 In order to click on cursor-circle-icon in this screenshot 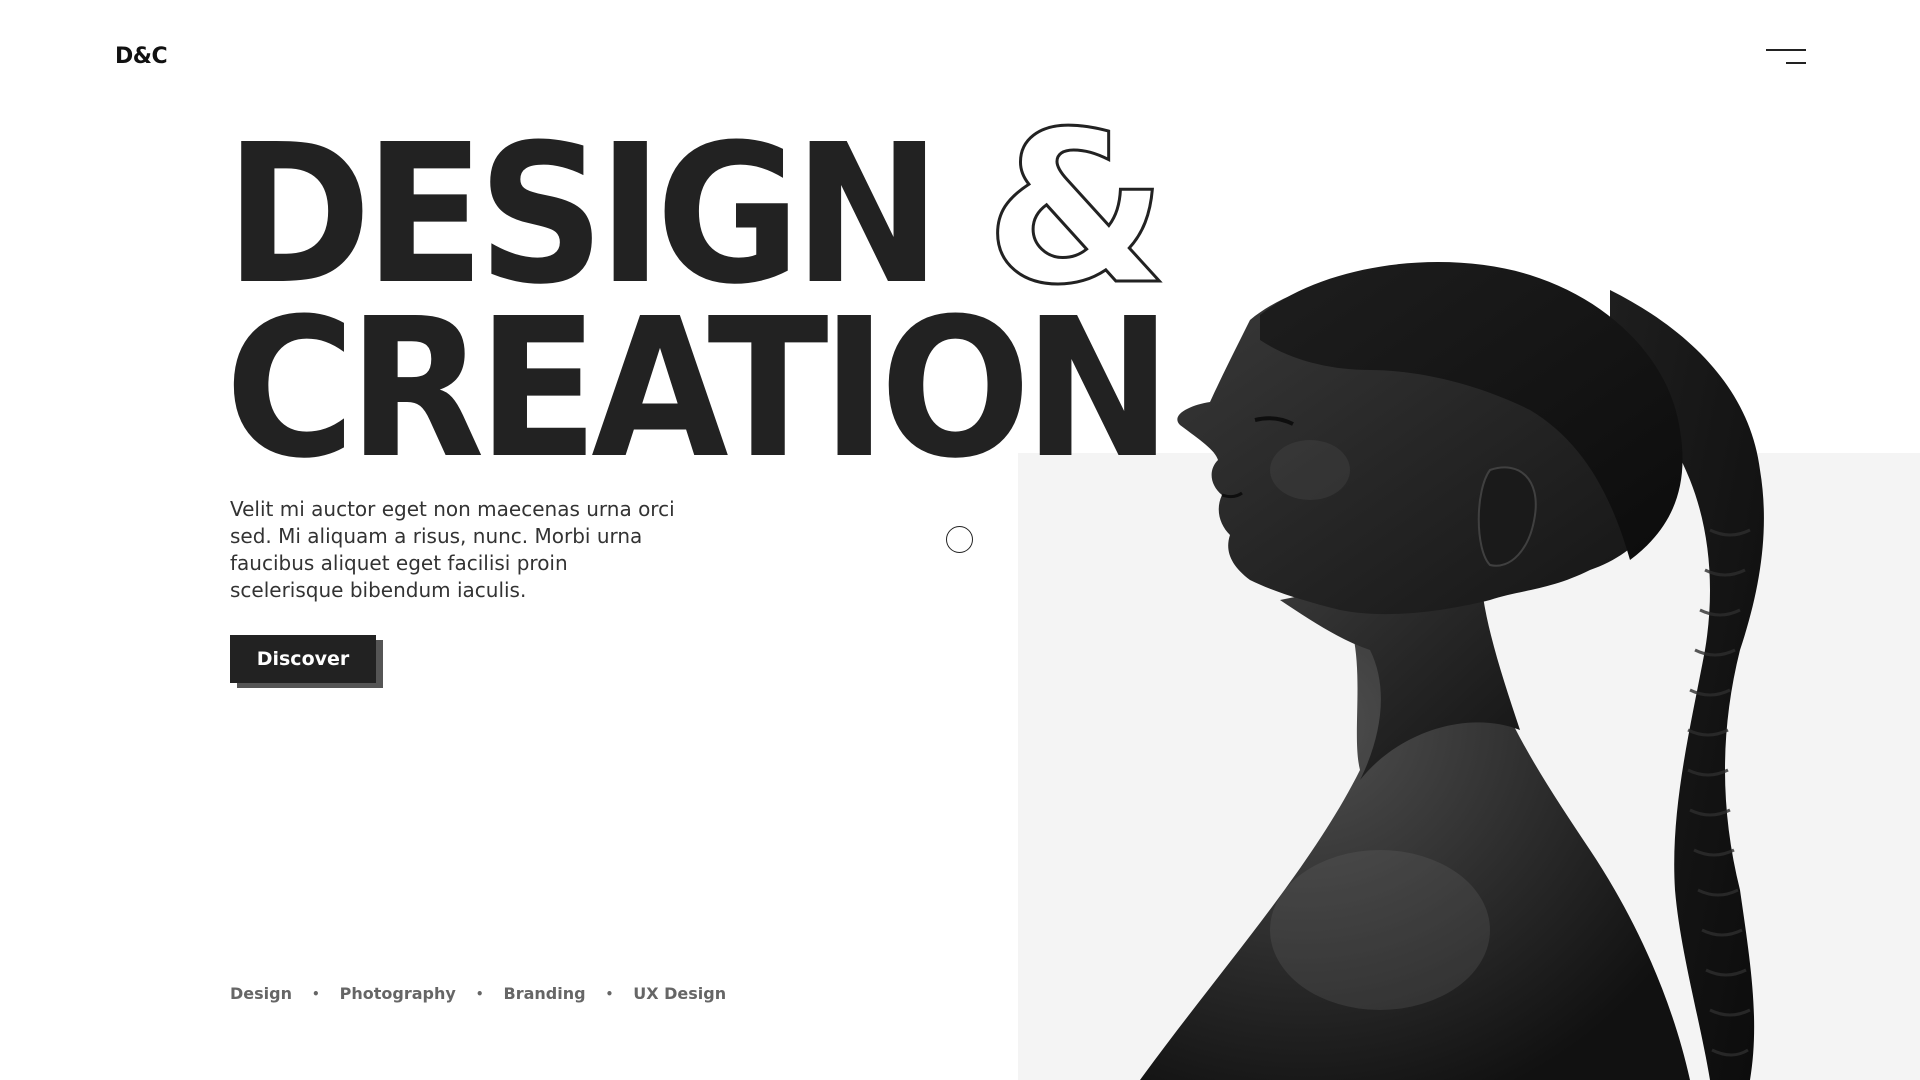, I will do `click(959, 539)`.